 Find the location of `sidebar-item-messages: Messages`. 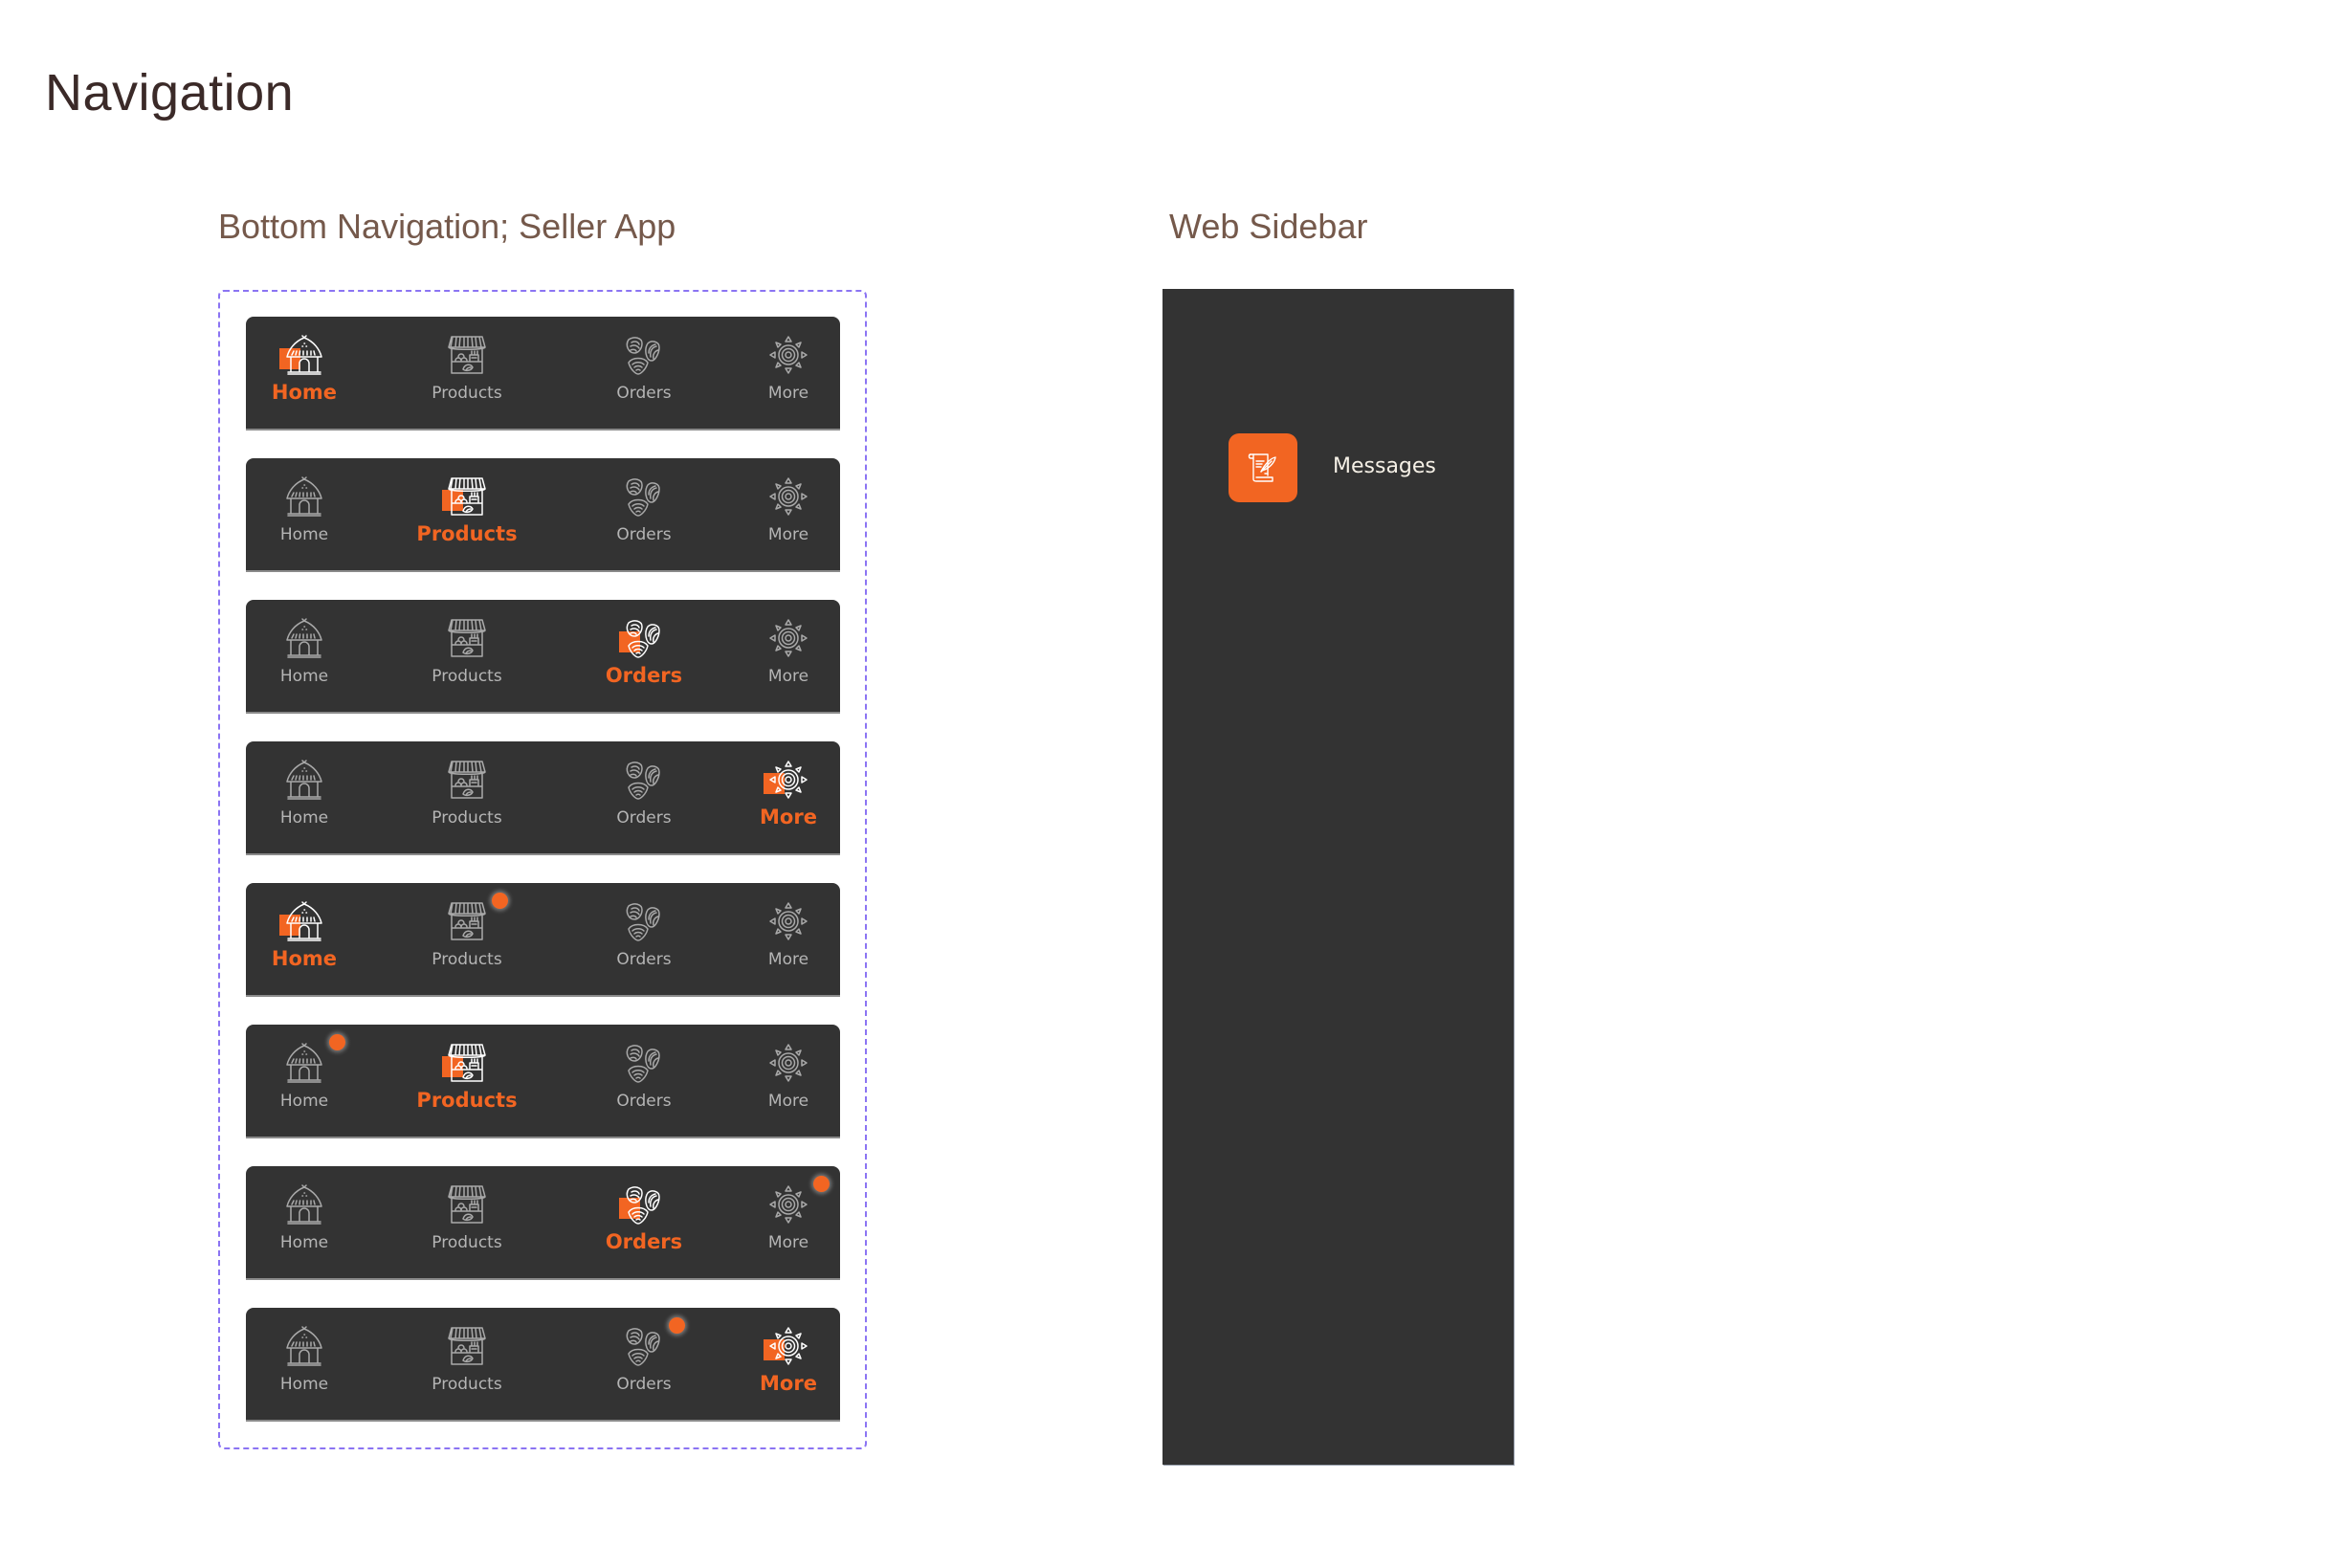

sidebar-item-messages: Messages is located at coordinates (1353, 467).